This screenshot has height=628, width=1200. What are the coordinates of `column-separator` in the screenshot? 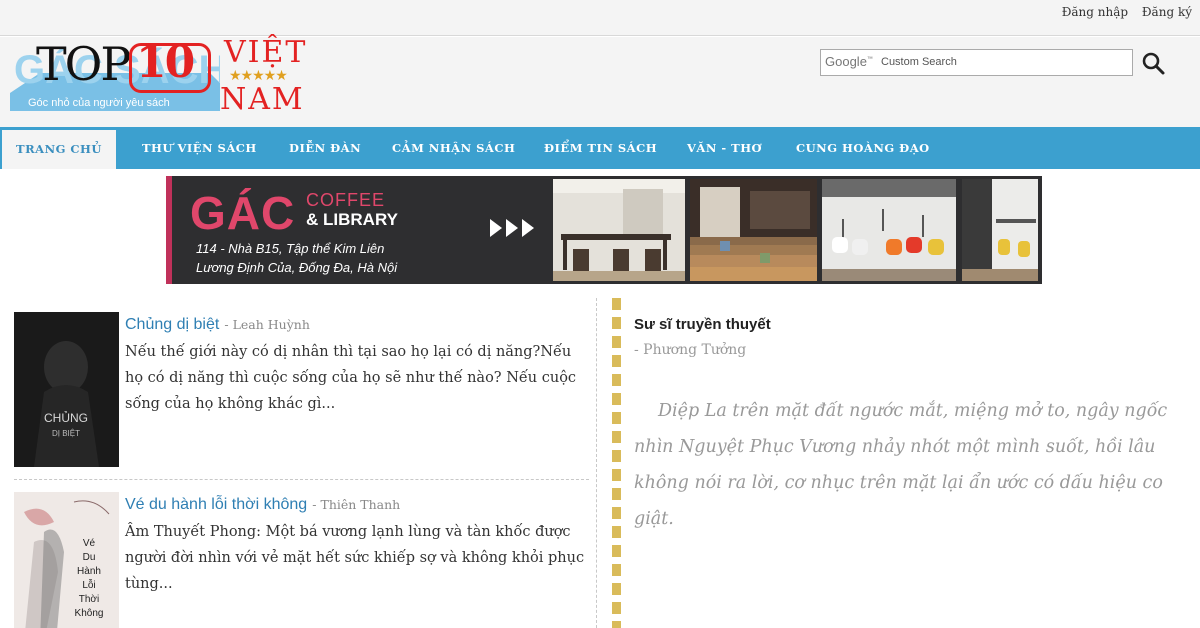 It's located at (596, 463).